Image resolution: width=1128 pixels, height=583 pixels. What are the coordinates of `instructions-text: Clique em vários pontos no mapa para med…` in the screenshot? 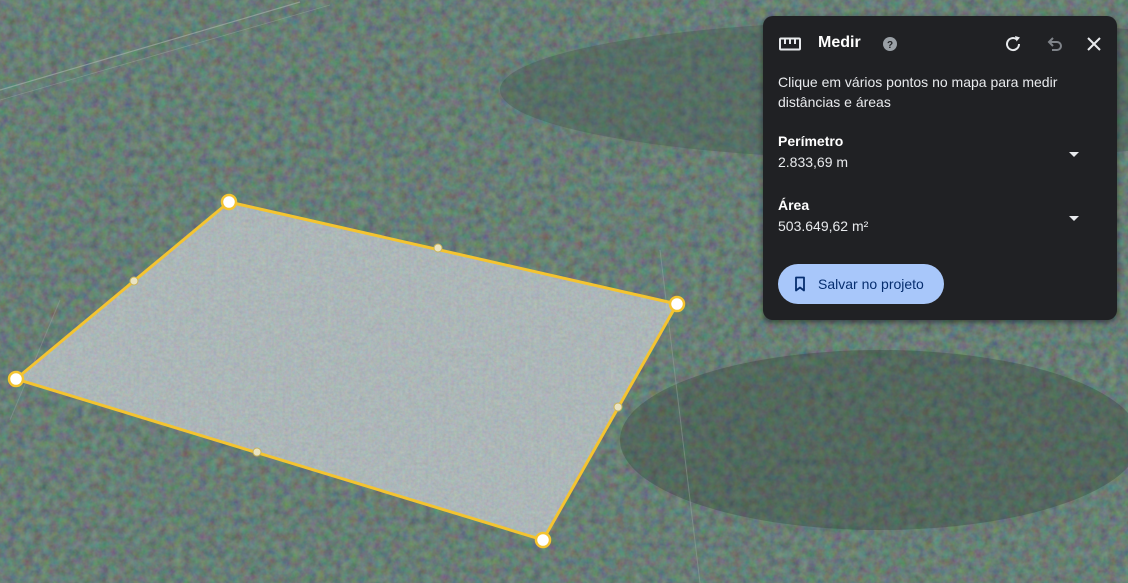 It's located at (918, 92).